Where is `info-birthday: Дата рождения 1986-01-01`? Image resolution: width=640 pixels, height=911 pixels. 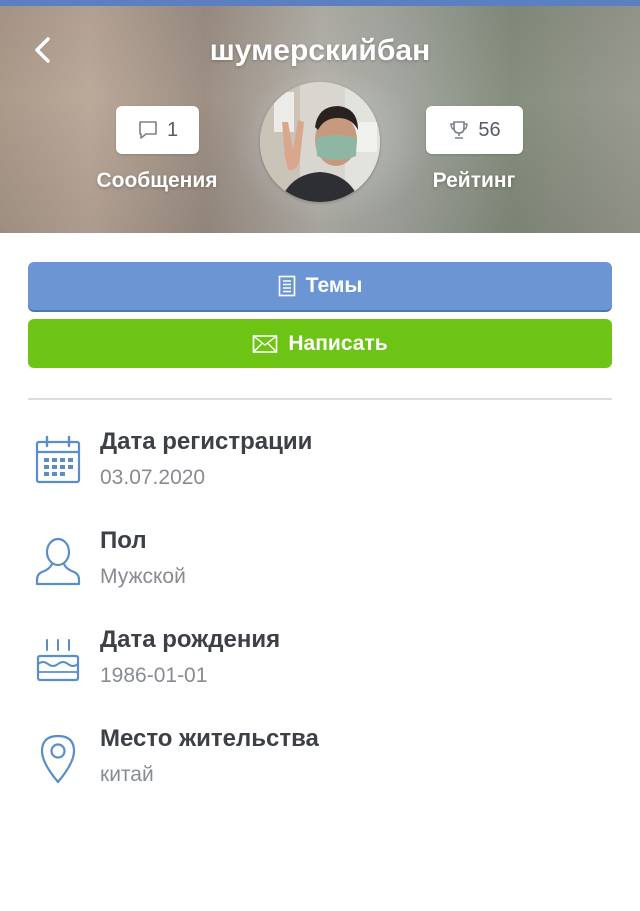
info-birthday: Дата рождения 1986-01-01 is located at coordinates (320, 666).